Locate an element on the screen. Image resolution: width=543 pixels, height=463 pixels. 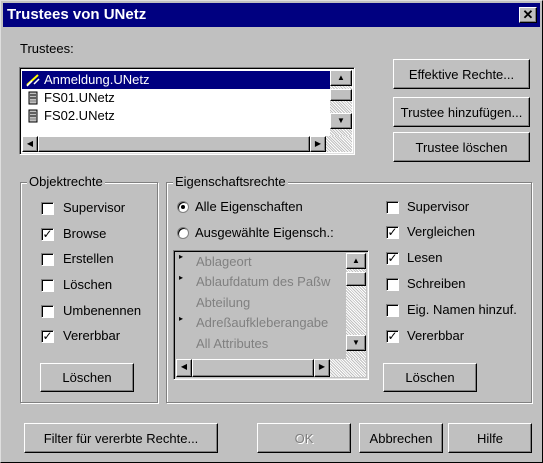
trustees-list: Anmeldung.UNetz FS01.UNetz FS02.UNetz ▲ is located at coordinates (187, 111).